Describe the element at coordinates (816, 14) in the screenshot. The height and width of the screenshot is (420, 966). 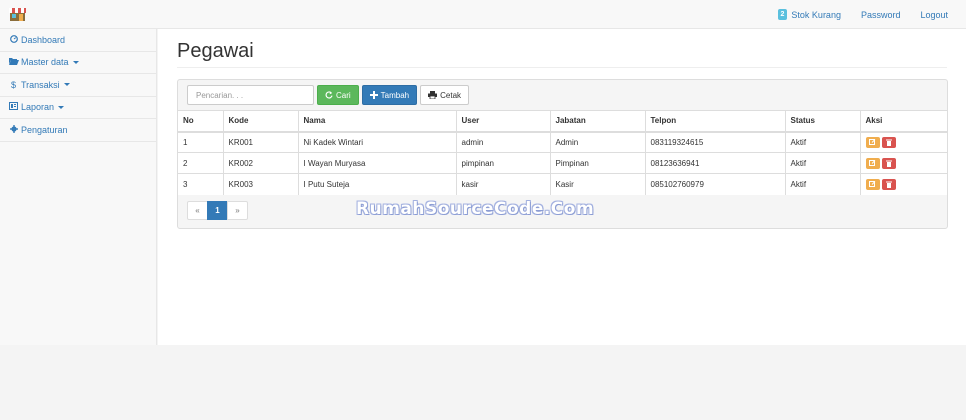
I see `stok-kurang-label: Stok Kurang` at that location.